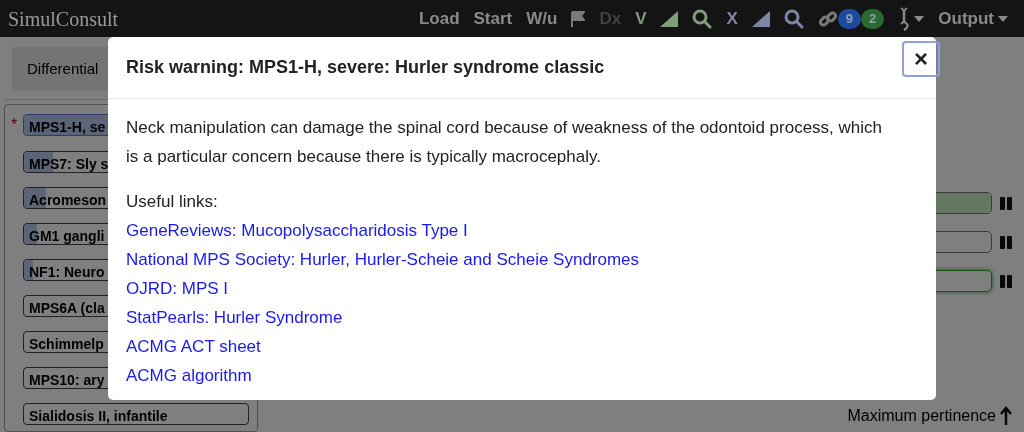  I want to click on count-badge: 2, so click(873, 18).